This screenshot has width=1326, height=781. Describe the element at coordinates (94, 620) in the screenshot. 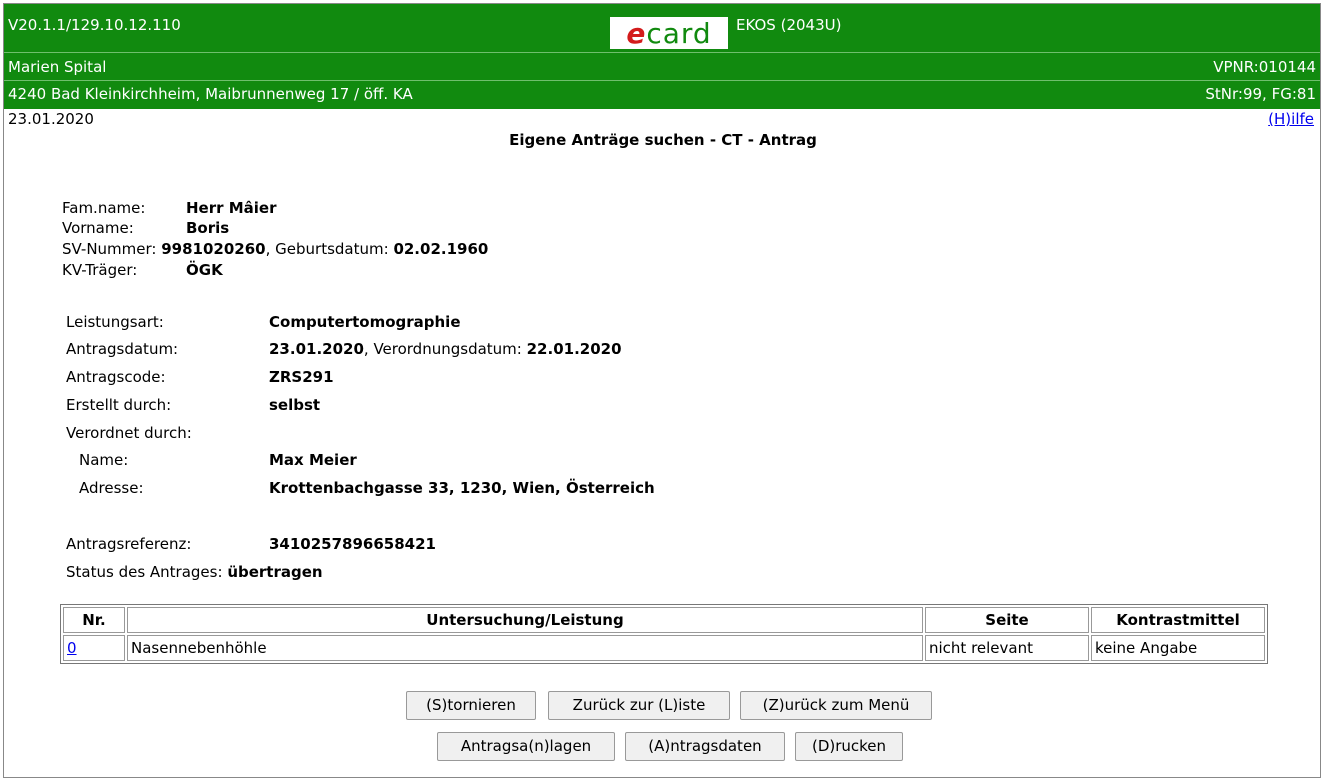

I see `column-header-nr: Nr.` at that location.